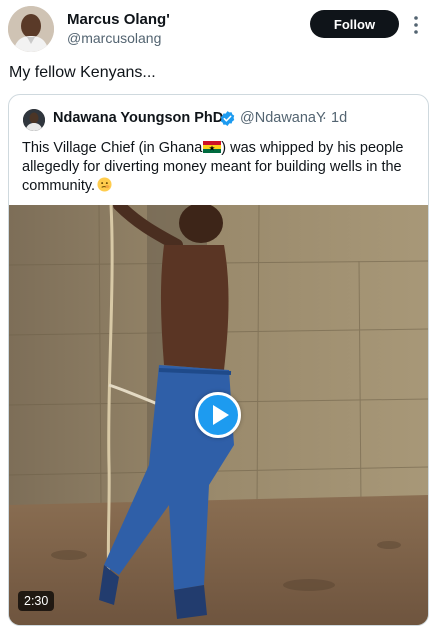  Describe the element at coordinates (114, 38) in the screenshot. I see `author-handle: @marcusolang` at that location.